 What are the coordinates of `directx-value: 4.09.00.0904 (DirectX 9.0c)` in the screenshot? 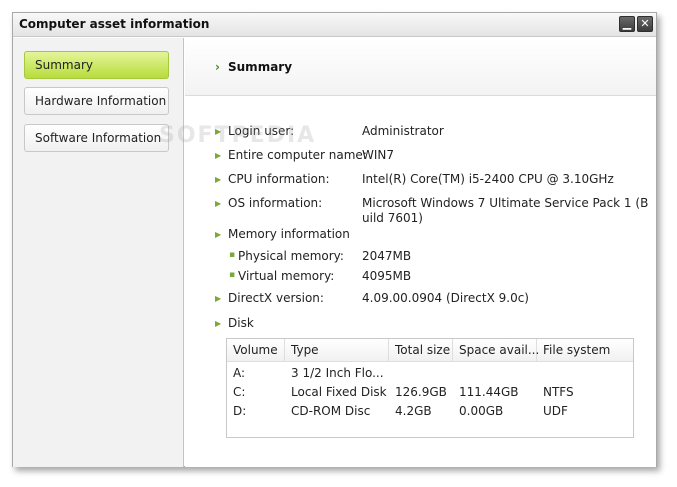 It's located at (445, 298).